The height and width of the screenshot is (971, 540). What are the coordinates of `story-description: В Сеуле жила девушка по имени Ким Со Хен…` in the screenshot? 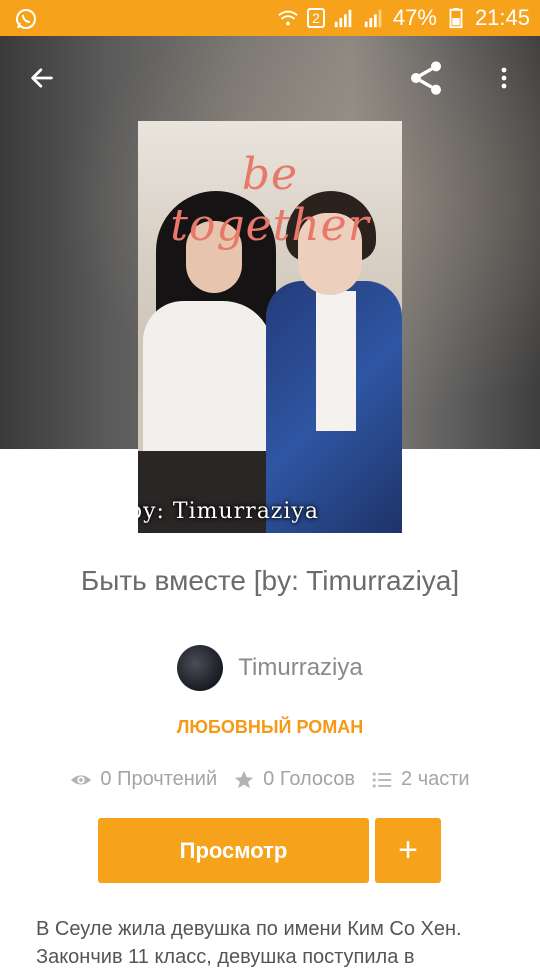 It's located at (249, 943).